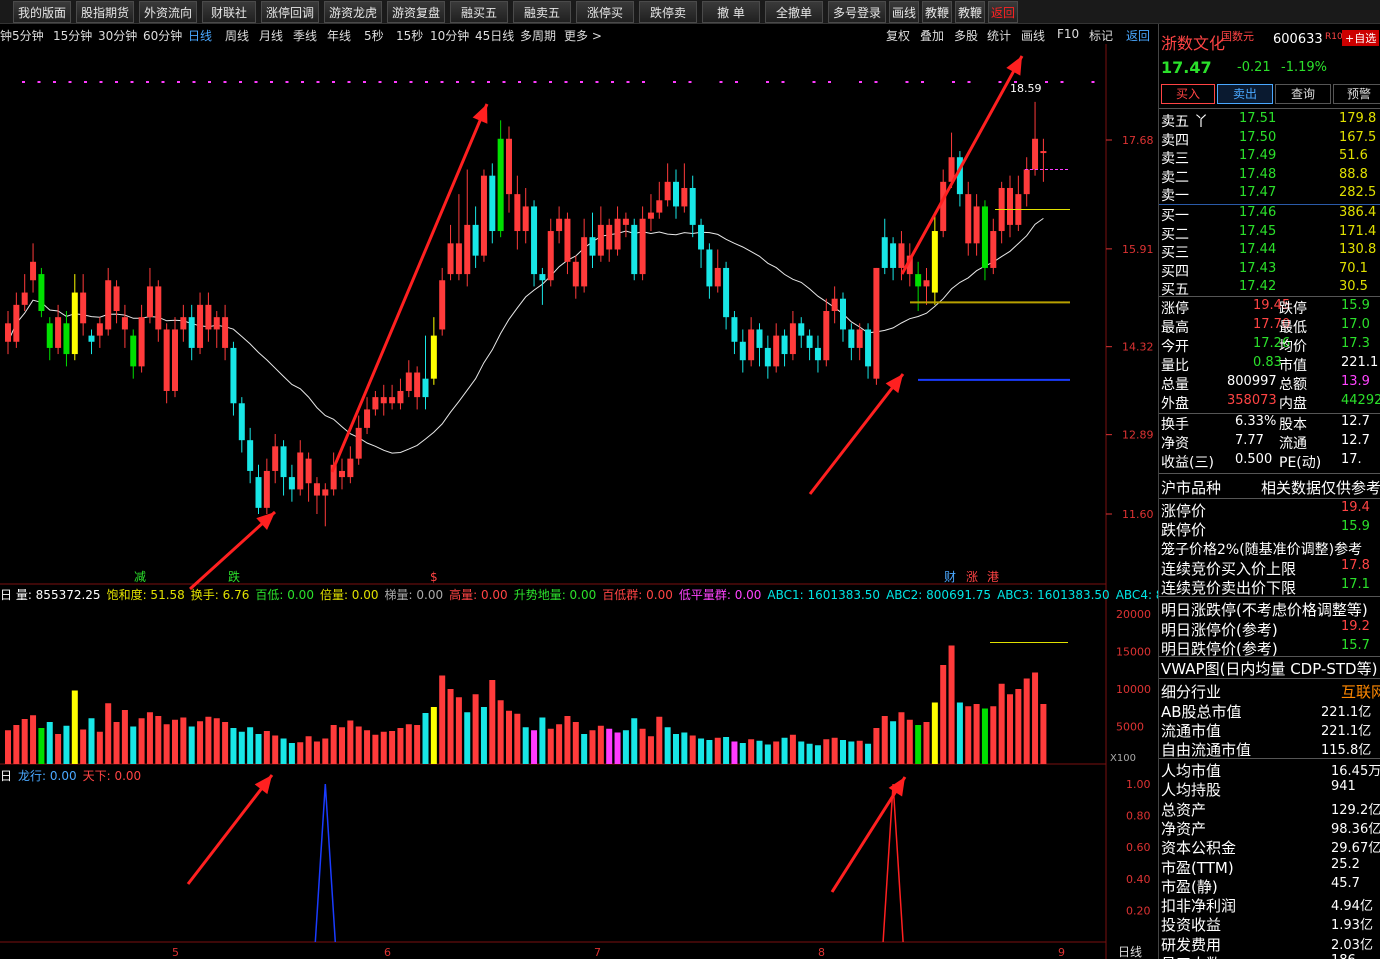 The width and height of the screenshot is (1380, 959). Describe the element at coordinates (271, 35) in the screenshot. I see `period-tab-7: 月线` at that location.